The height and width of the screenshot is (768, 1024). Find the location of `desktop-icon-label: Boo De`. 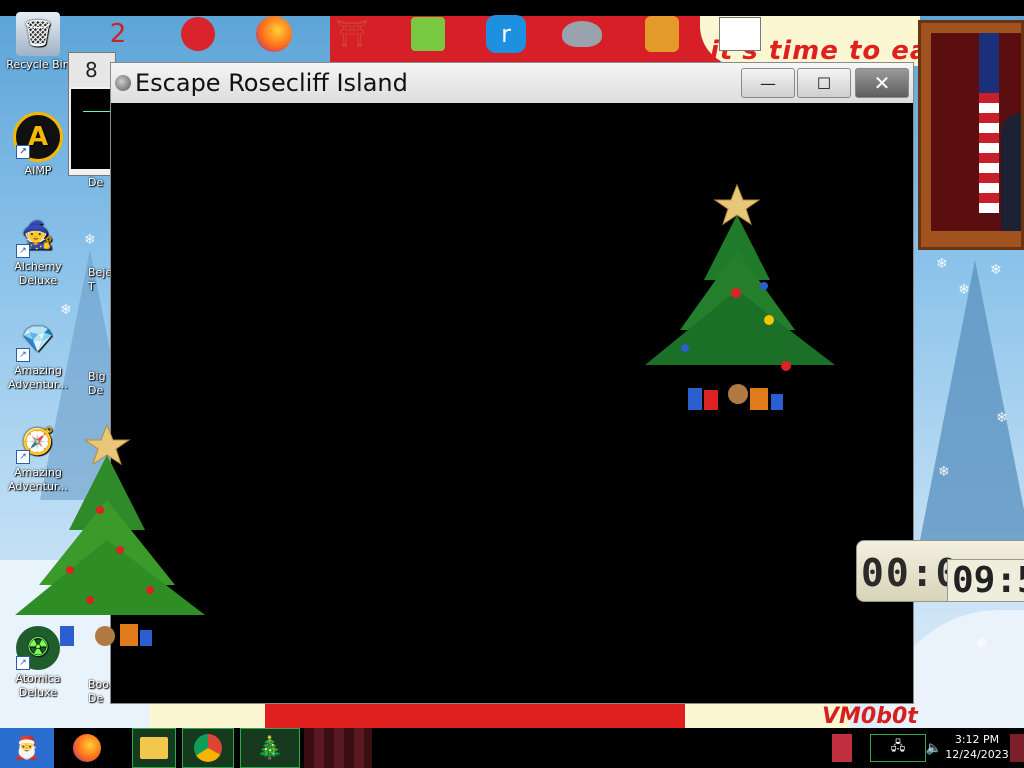

desktop-icon-label: Boo De is located at coordinates (99, 691).